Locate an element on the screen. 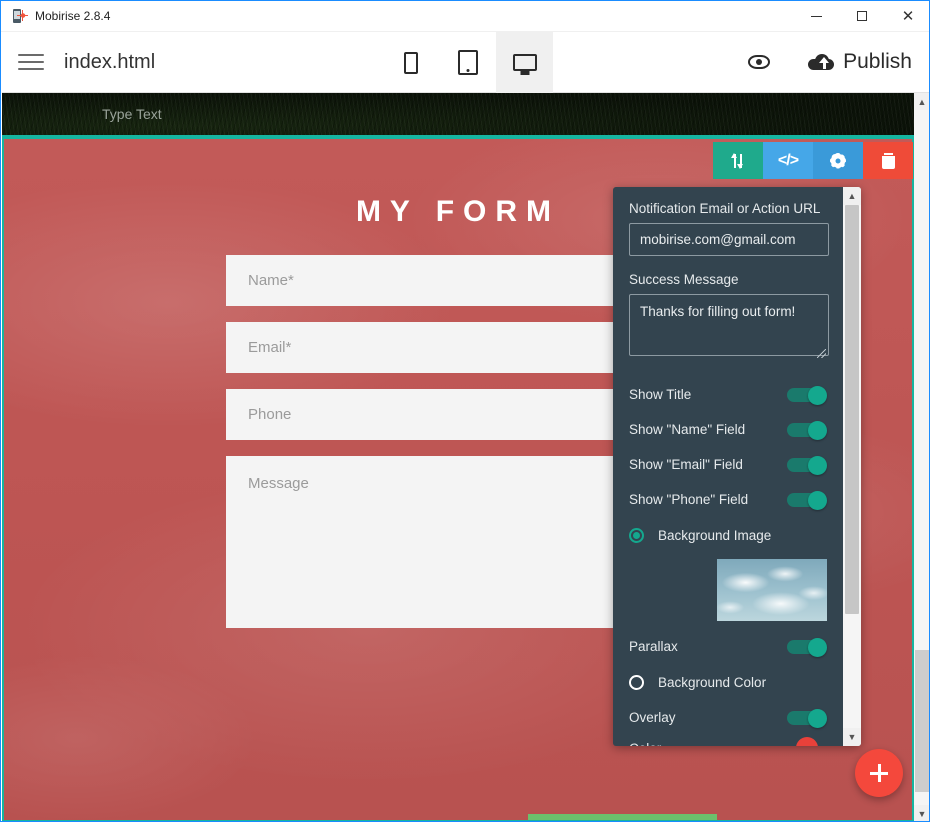 This screenshot has height=822, width=930. background-image-radio is located at coordinates (636, 535).